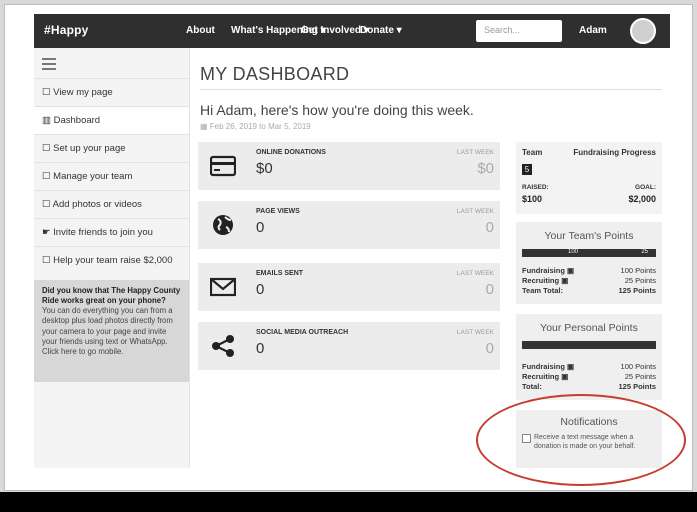  Describe the element at coordinates (349, 346) in the screenshot. I see `stat-social-outreach: SOCIAL MEDIA OUTREACH 0 LAST WEEK 0` at that location.